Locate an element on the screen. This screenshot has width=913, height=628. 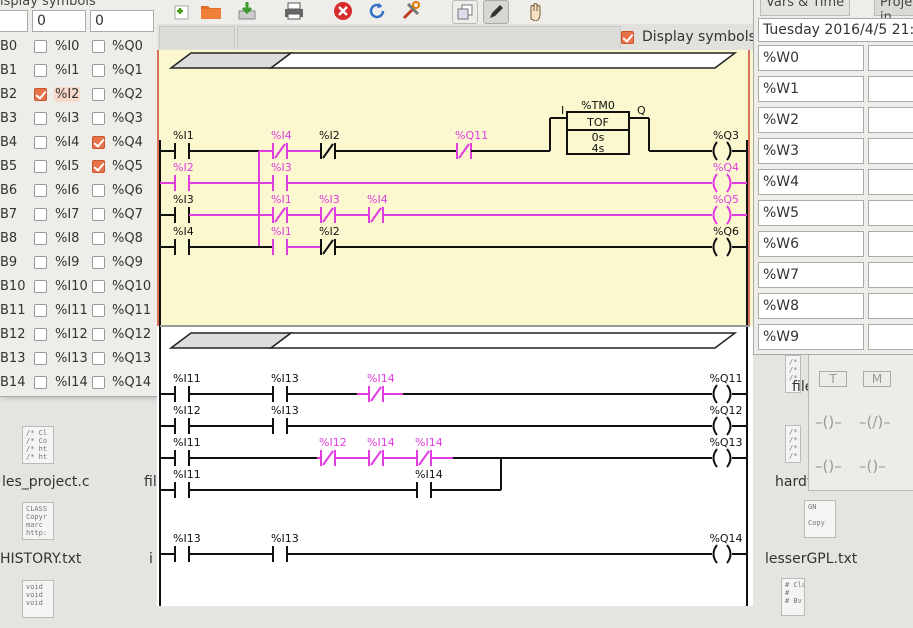
section-title-field is located at coordinates (429, 37).